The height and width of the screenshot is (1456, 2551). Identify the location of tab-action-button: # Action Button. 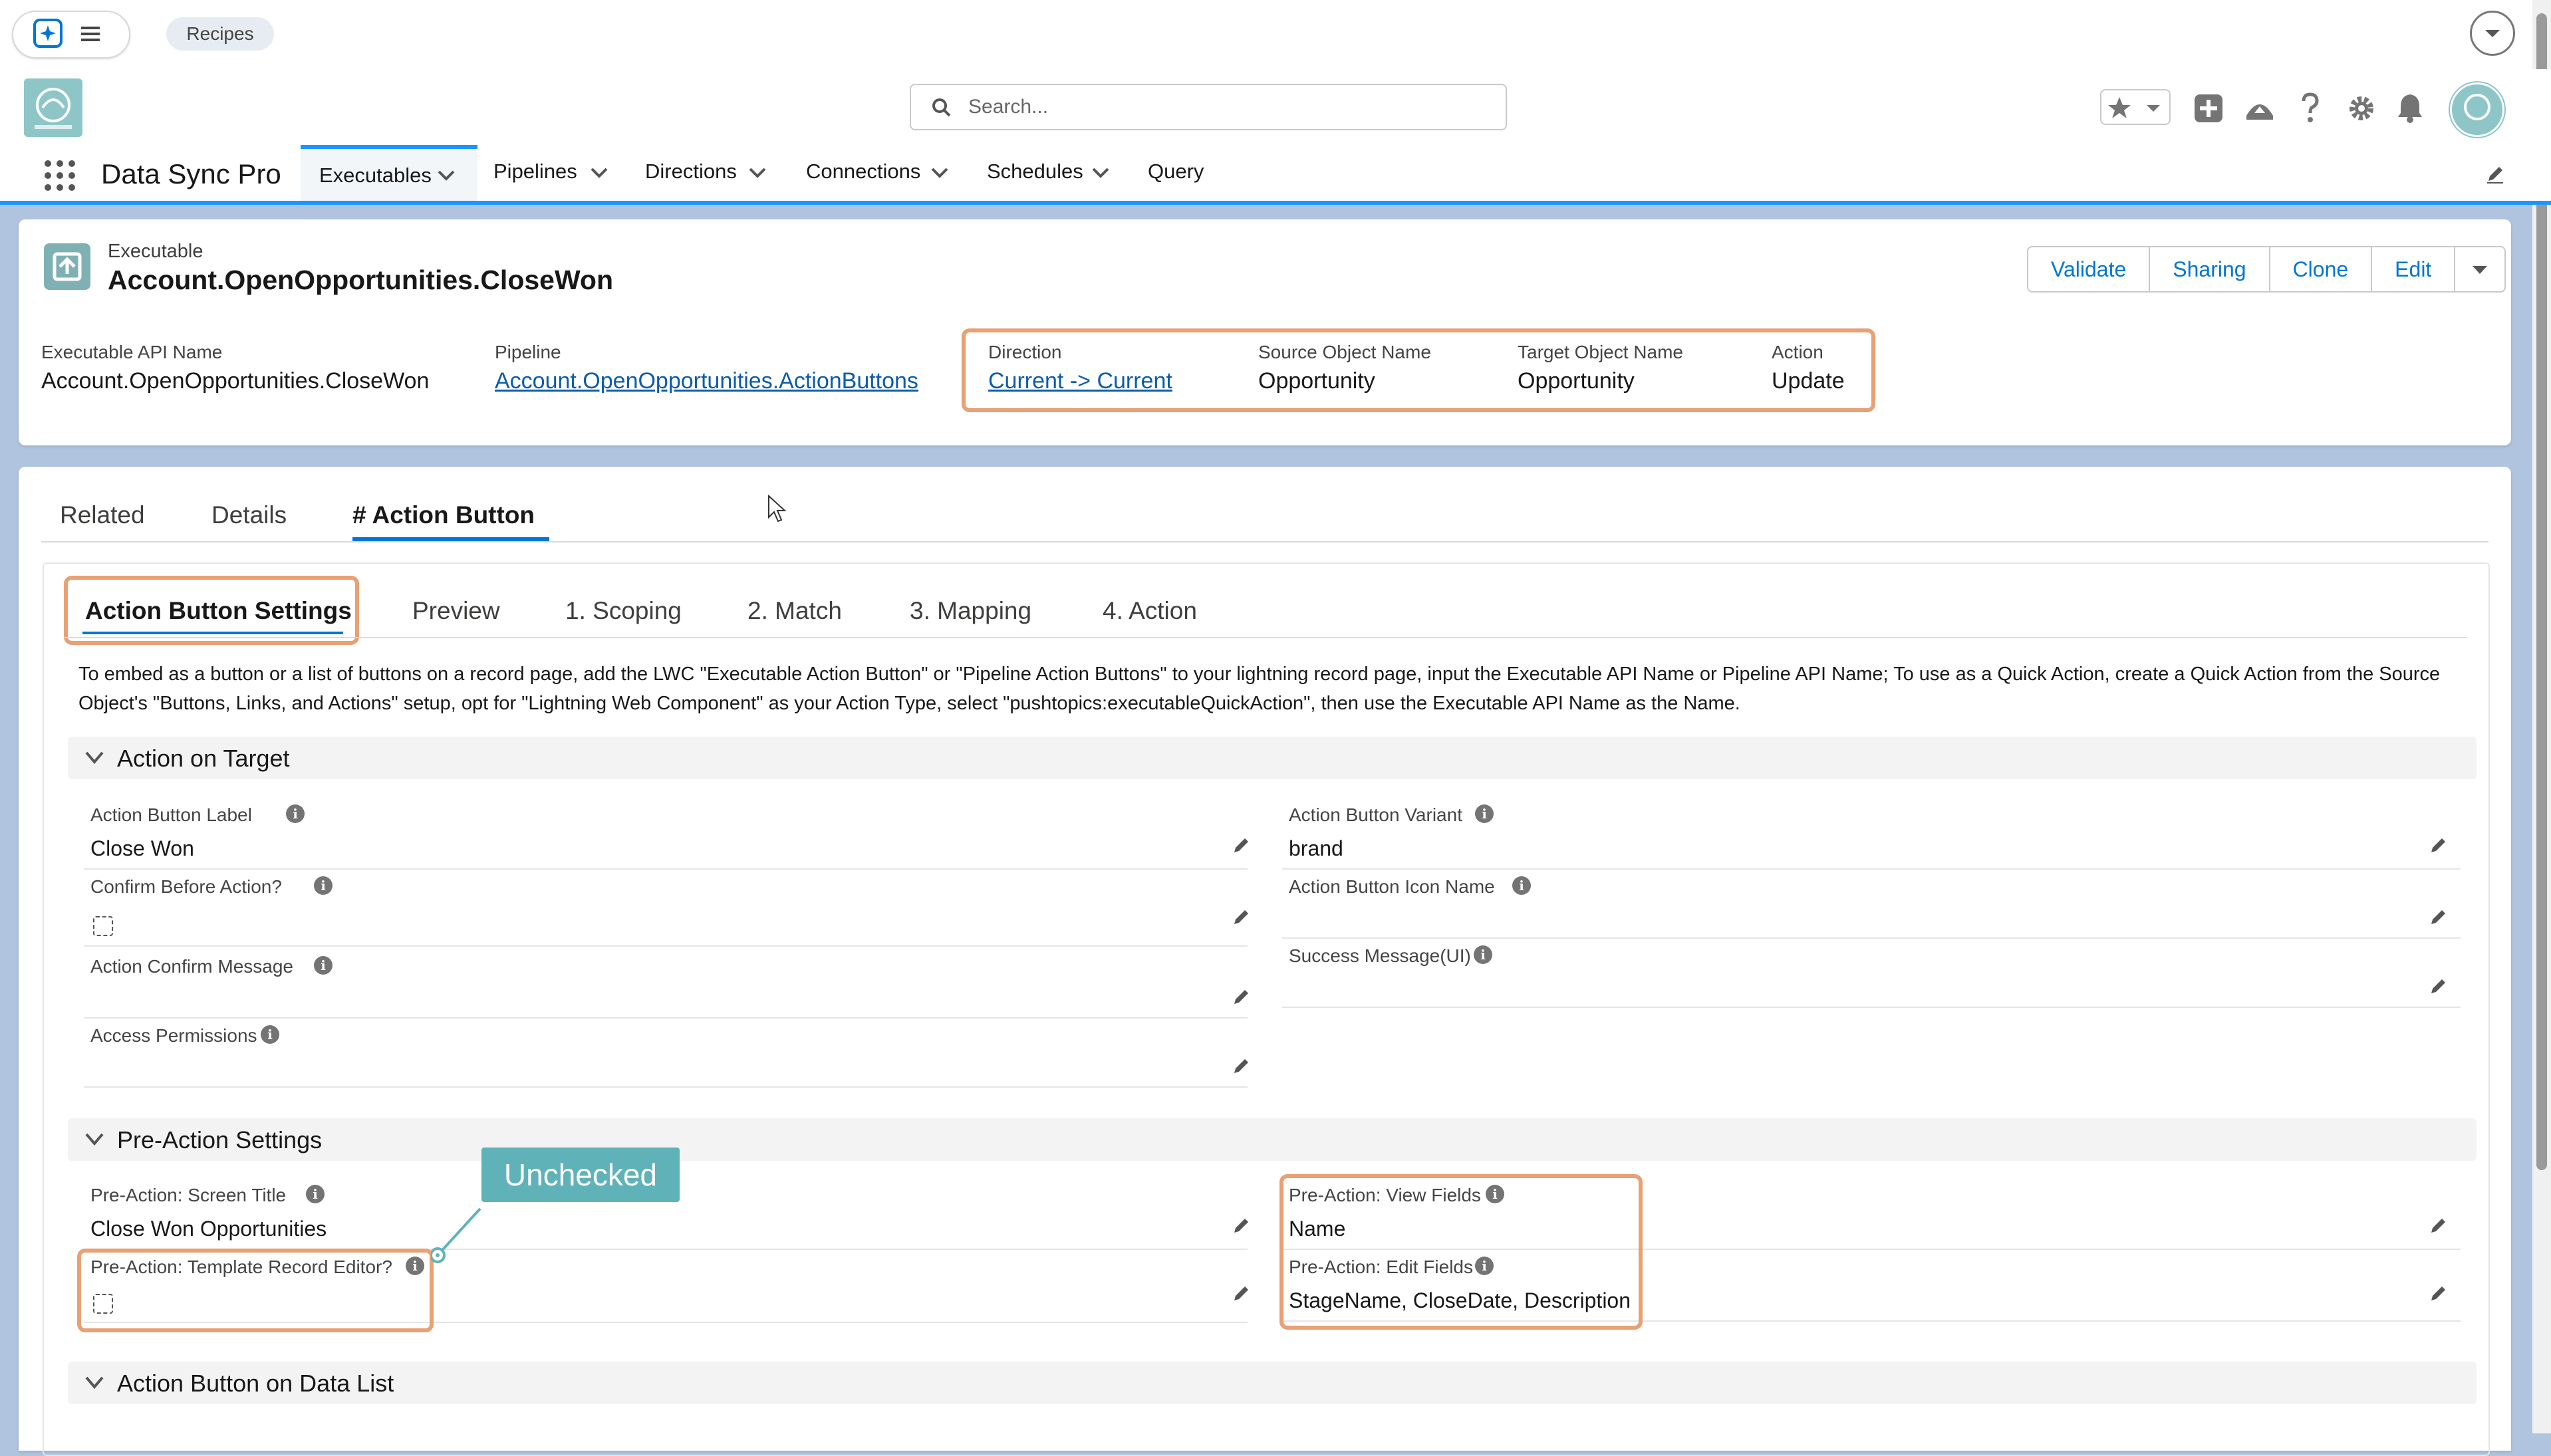
(444, 515).